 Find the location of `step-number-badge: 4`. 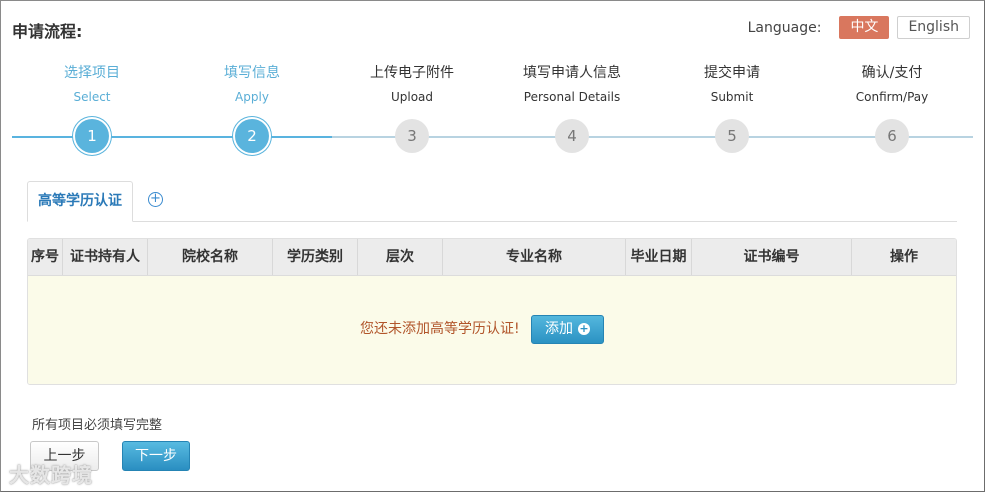

step-number-badge: 4 is located at coordinates (572, 136).